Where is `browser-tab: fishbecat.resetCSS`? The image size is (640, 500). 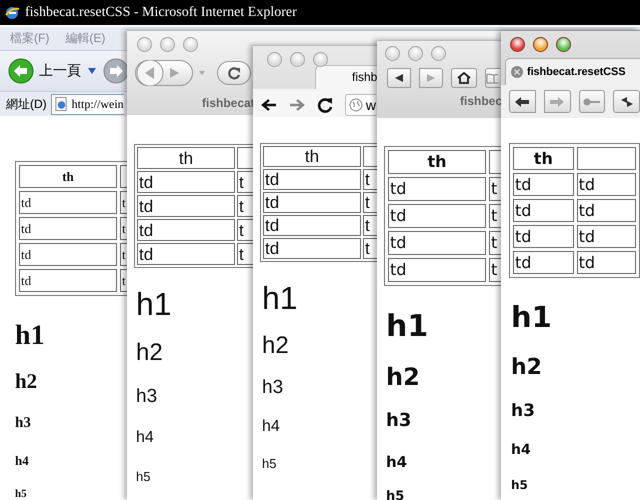 browser-tab: fishbecat.resetCSS is located at coordinates (572, 71).